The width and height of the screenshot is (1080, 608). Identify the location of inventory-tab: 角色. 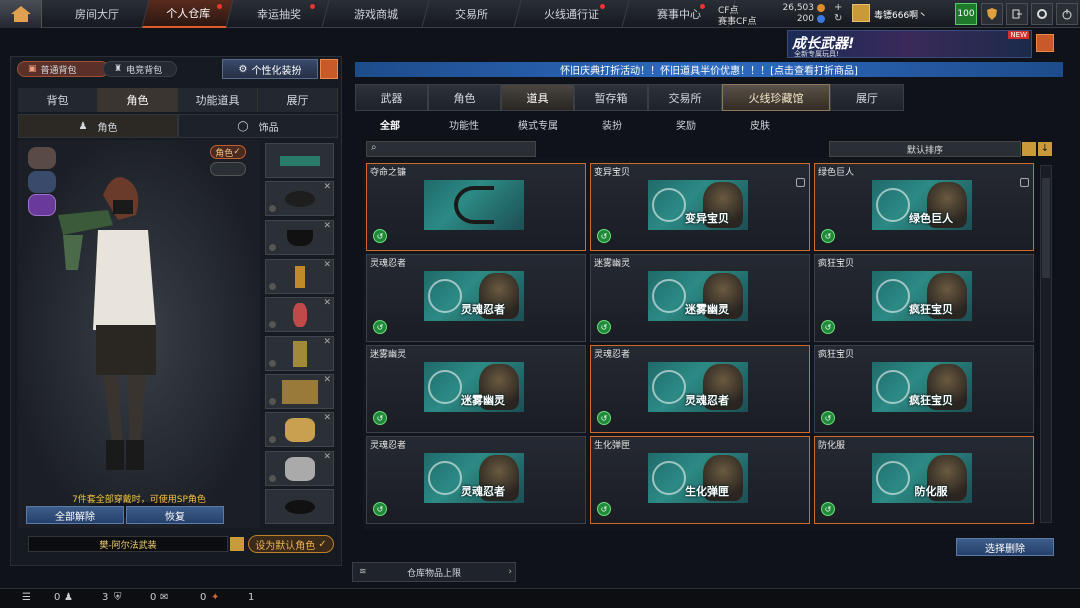
(464, 97).